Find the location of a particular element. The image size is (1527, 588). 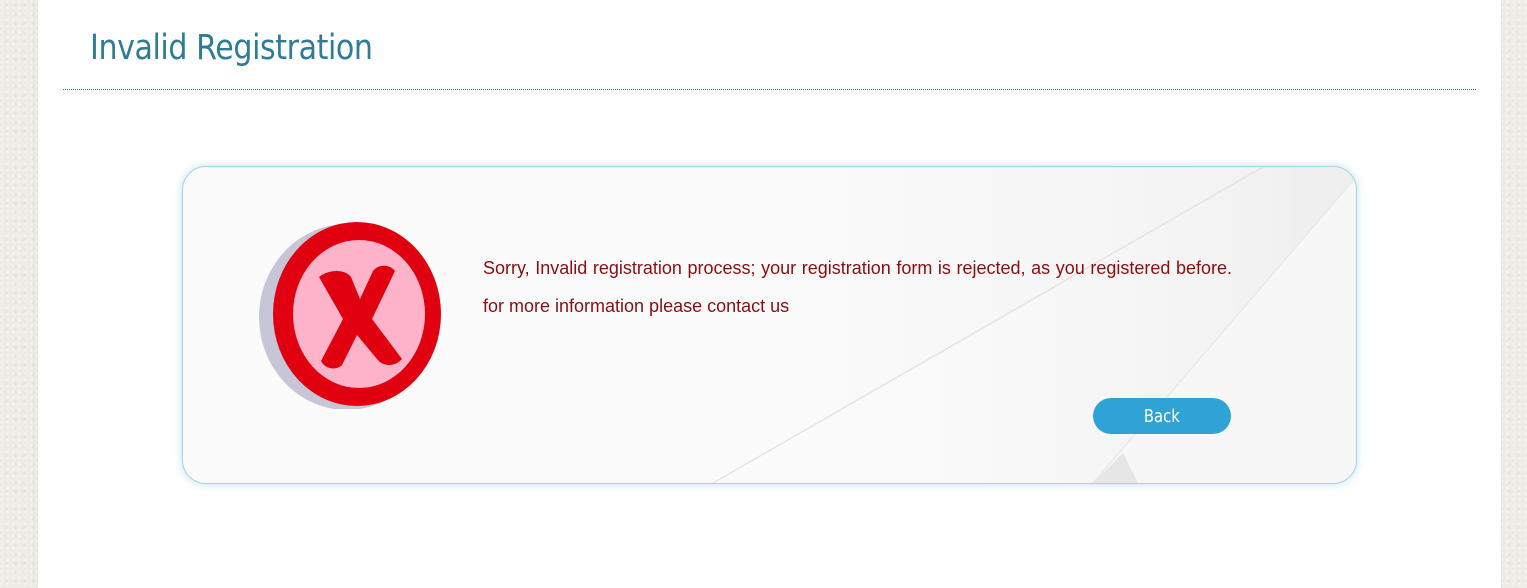

title-divider is located at coordinates (769, 89).